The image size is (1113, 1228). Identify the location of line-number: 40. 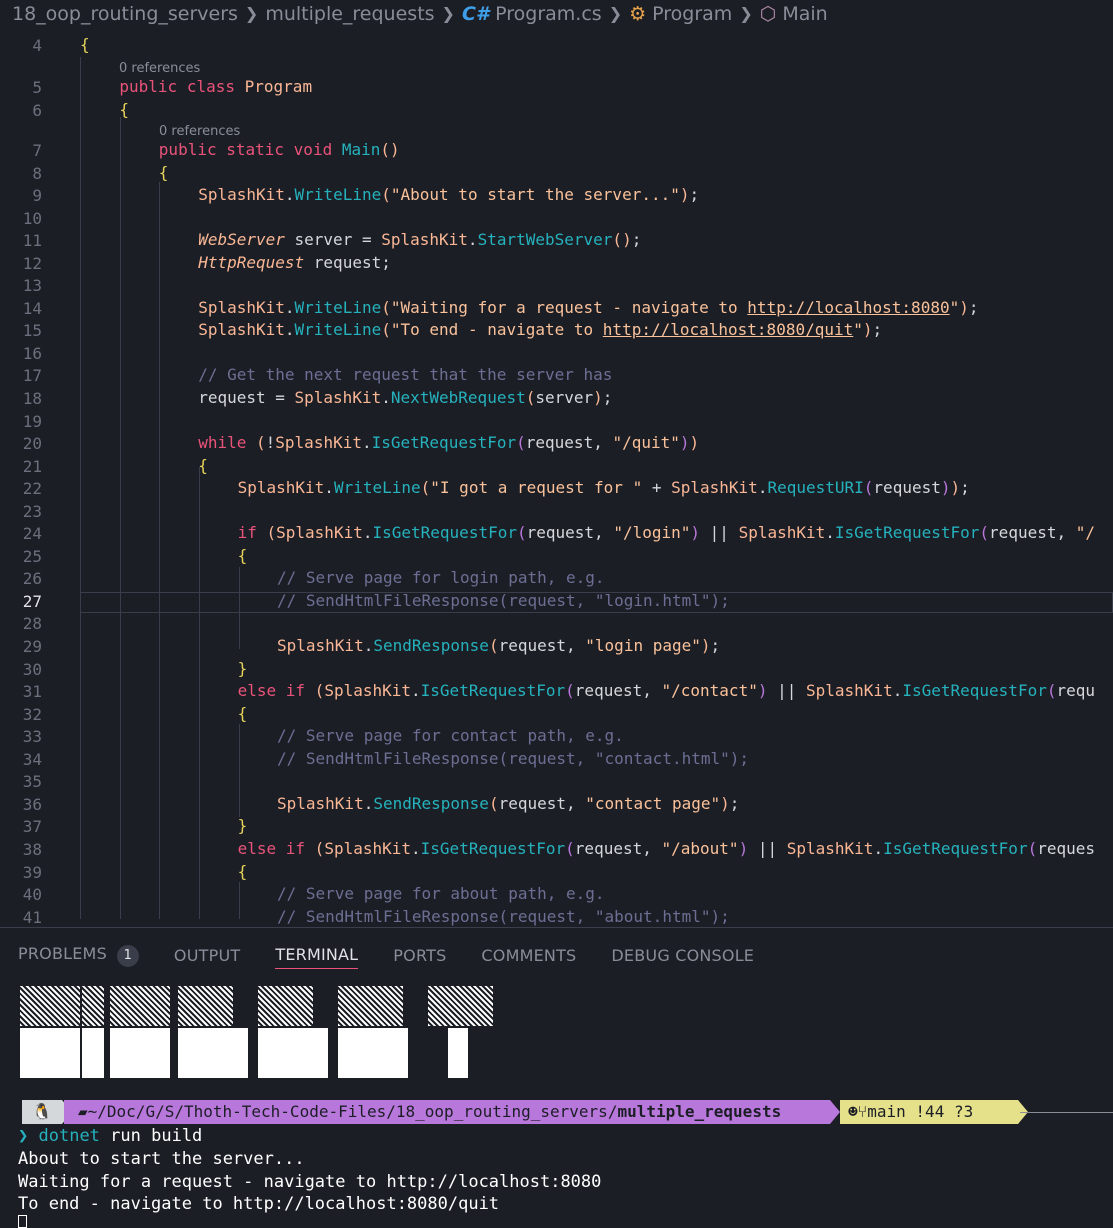
(32, 895).